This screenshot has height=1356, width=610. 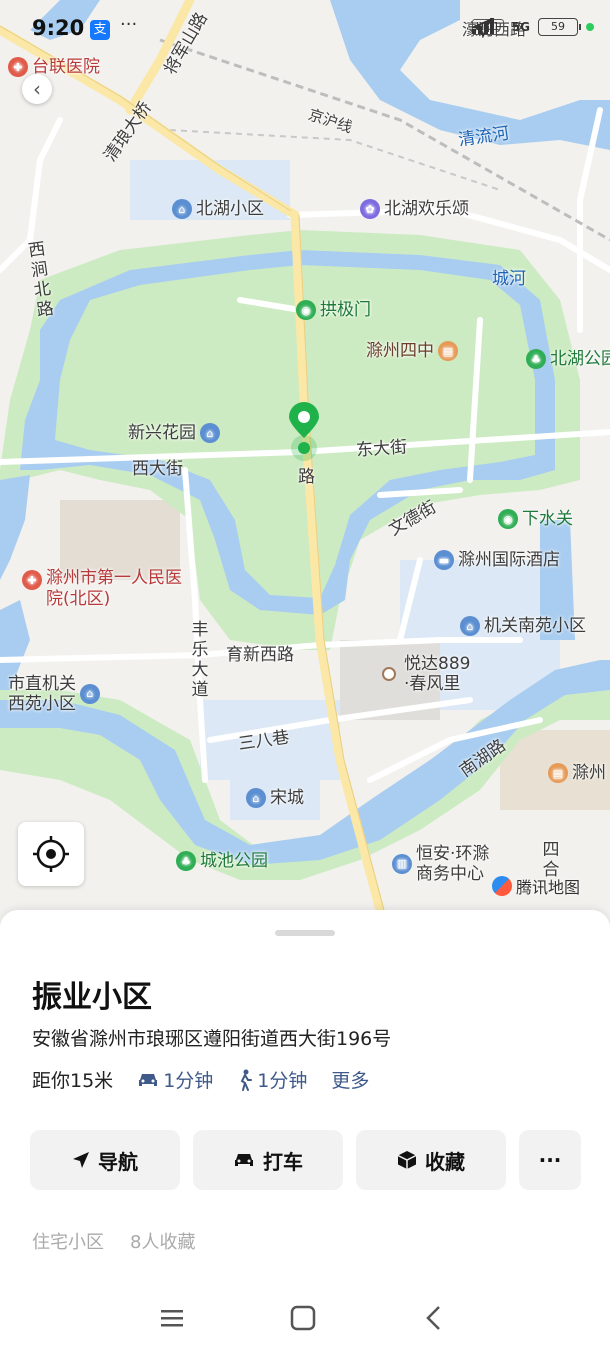 I want to click on map-poi-xinxing-garden: 新兴花园 ⌂, so click(x=176, y=430).